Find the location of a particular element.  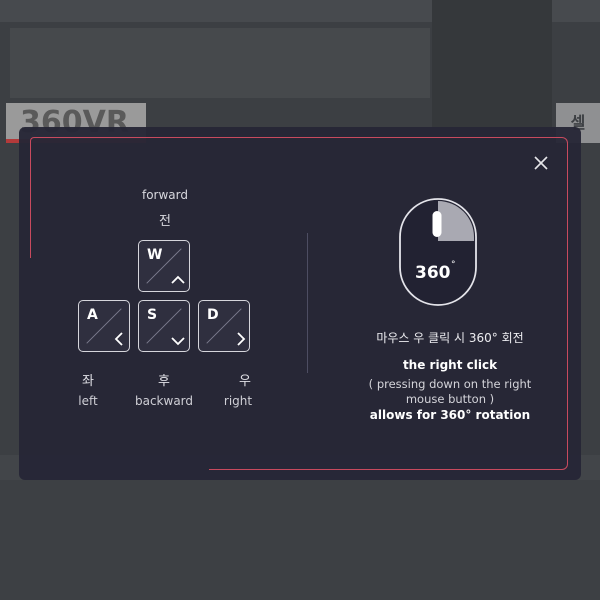

key-d-letter: D is located at coordinates (213, 315).